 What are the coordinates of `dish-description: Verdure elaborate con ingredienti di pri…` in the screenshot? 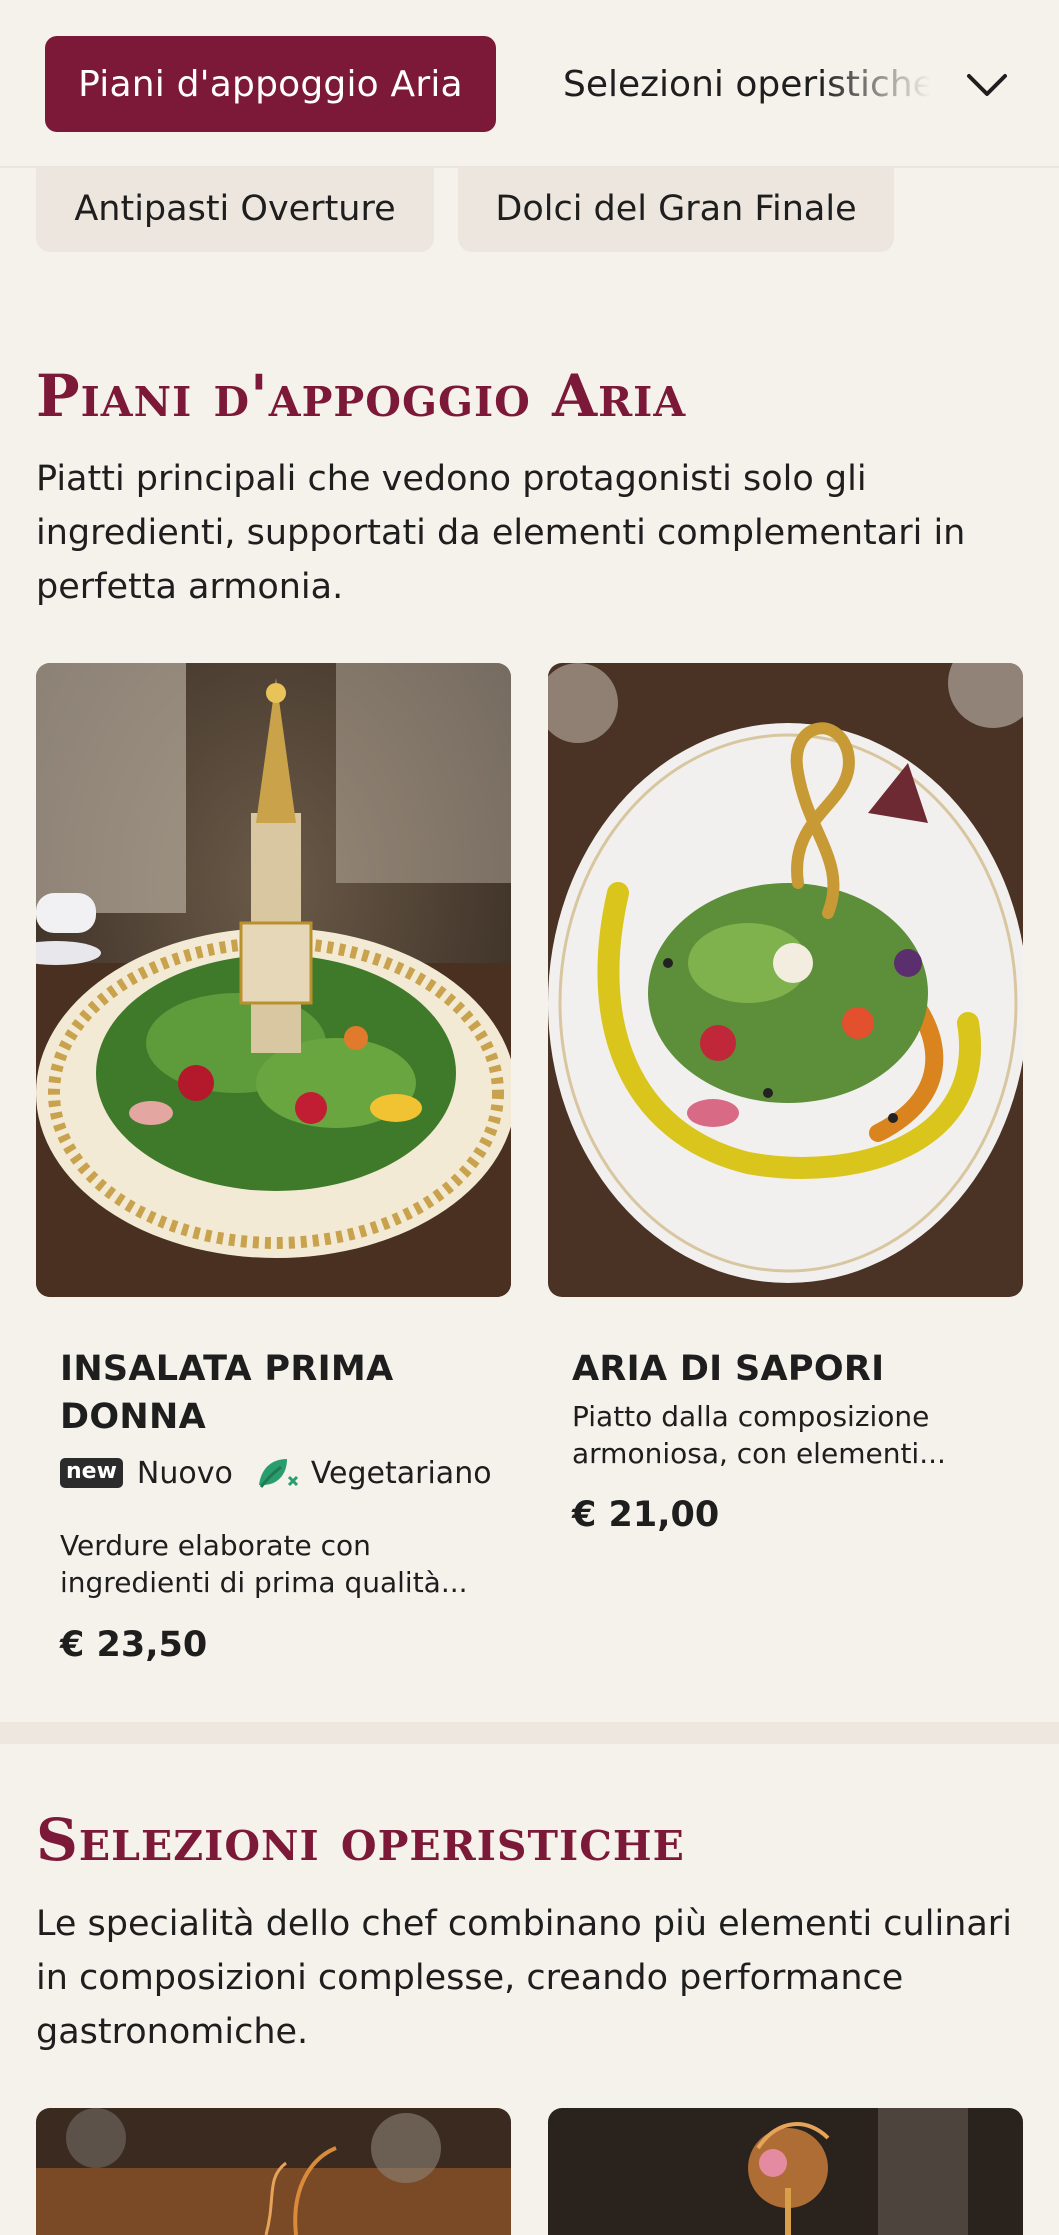 It's located at (264, 1564).